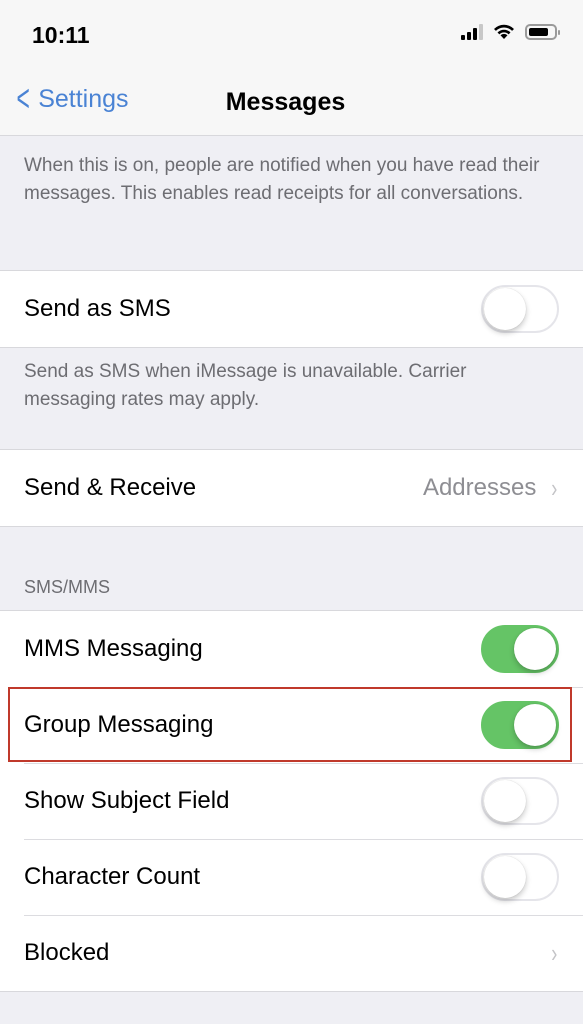 The height and width of the screenshot is (1024, 583). I want to click on status-icons, so click(510, 32).